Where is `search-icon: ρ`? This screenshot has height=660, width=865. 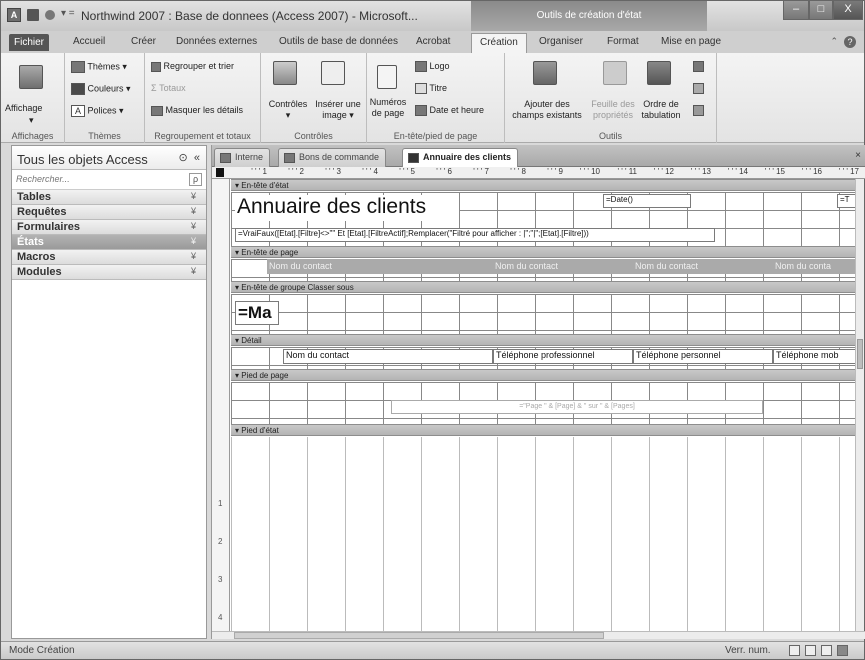 search-icon: ρ is located at coordinates (195, 179).